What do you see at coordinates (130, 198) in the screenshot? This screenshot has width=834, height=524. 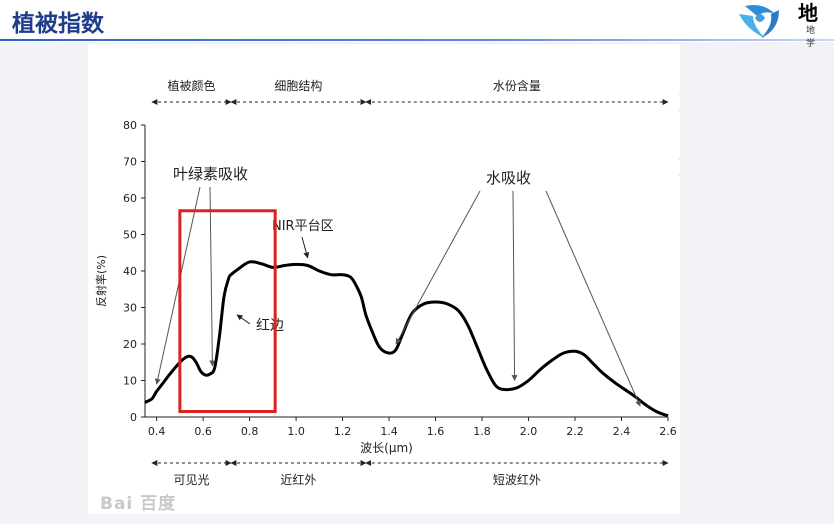 I see `y-tick-label: 60` at bounding box center [130, 198].